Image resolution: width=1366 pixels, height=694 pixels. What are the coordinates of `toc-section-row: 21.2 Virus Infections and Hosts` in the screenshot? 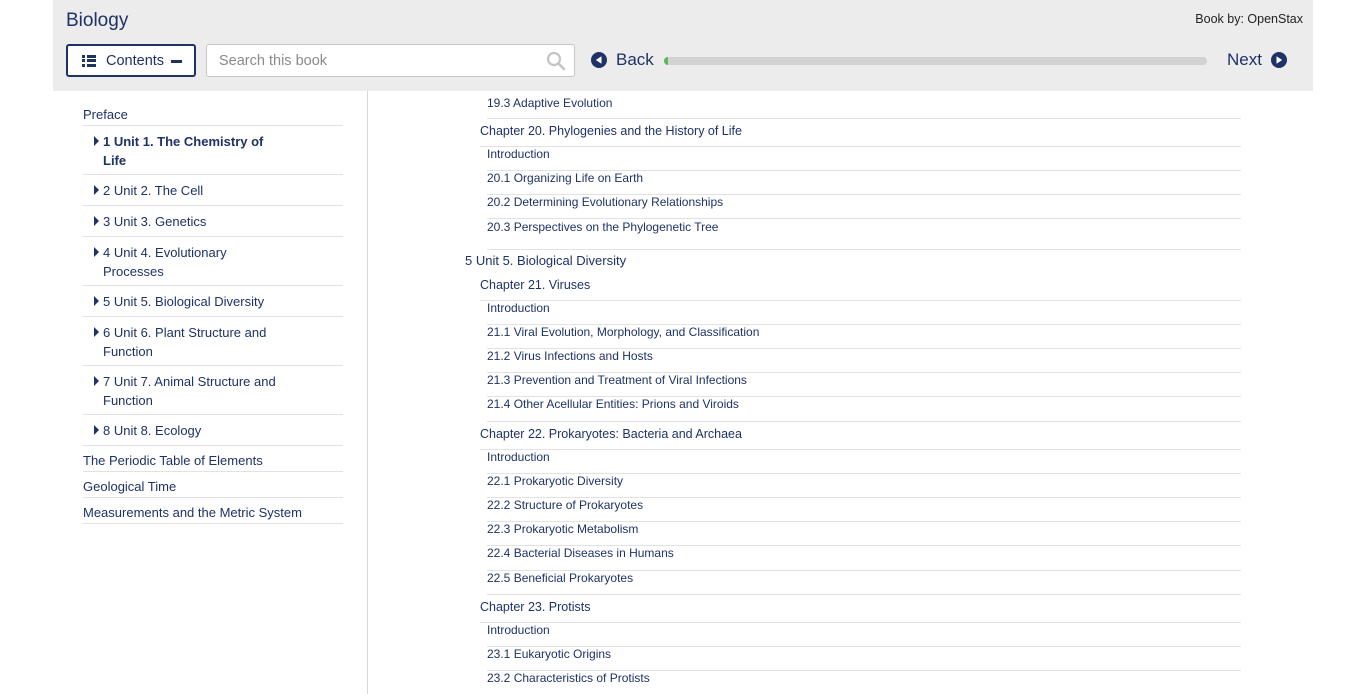 It's located at (864, 361).